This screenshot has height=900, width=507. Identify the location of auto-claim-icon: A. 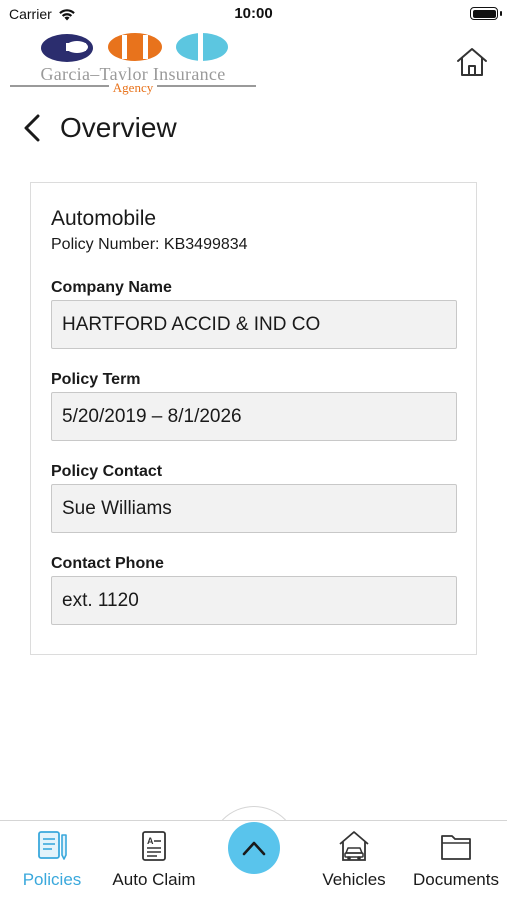
(154, 846).